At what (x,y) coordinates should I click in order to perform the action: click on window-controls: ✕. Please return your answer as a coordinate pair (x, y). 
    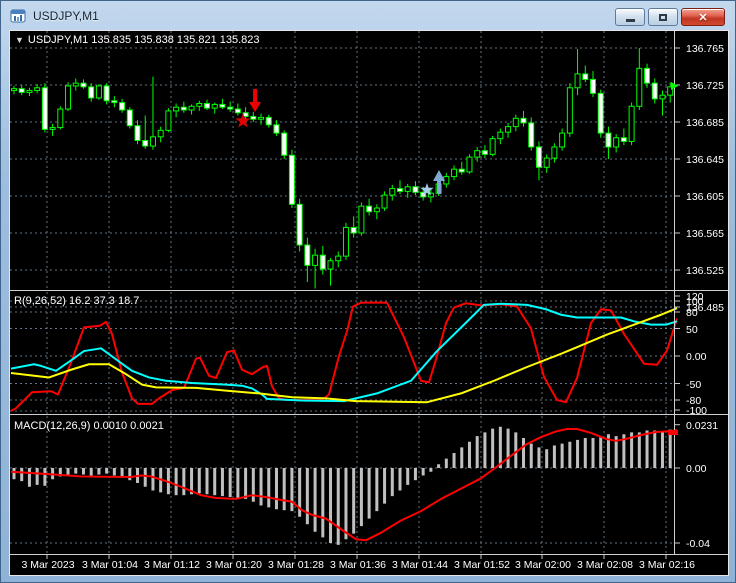
    Looking at the image, I should click on (670, 17).